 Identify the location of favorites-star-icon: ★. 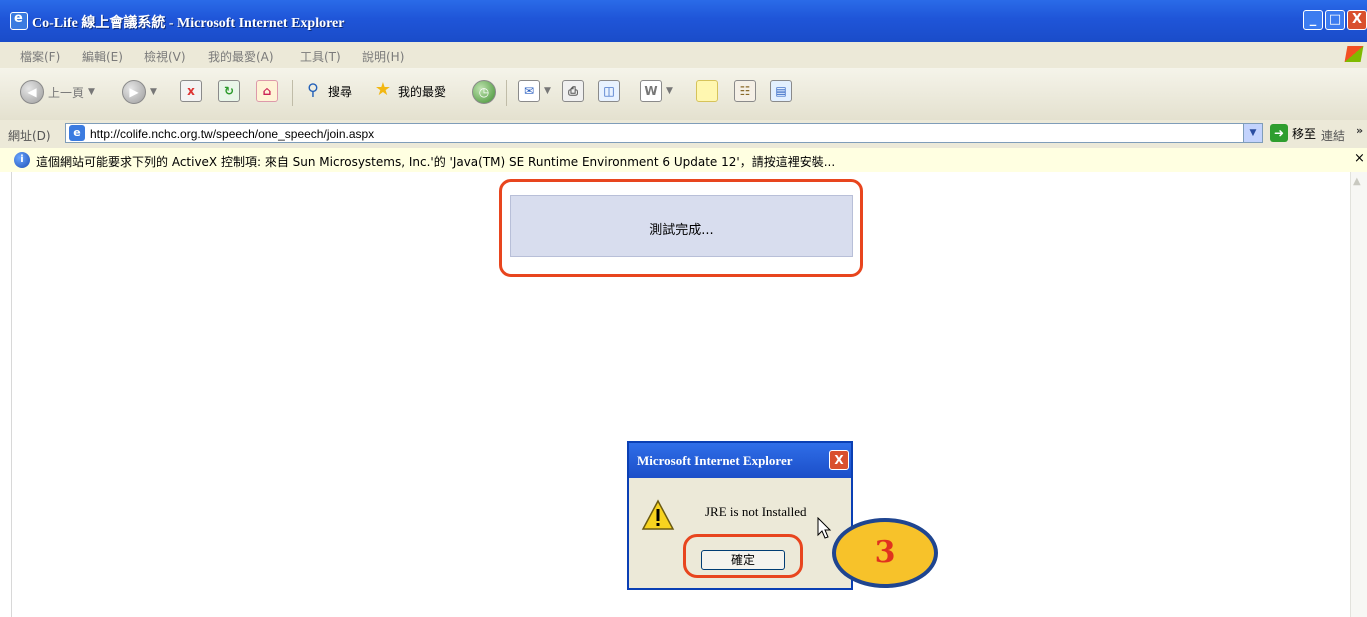
(383, 89).